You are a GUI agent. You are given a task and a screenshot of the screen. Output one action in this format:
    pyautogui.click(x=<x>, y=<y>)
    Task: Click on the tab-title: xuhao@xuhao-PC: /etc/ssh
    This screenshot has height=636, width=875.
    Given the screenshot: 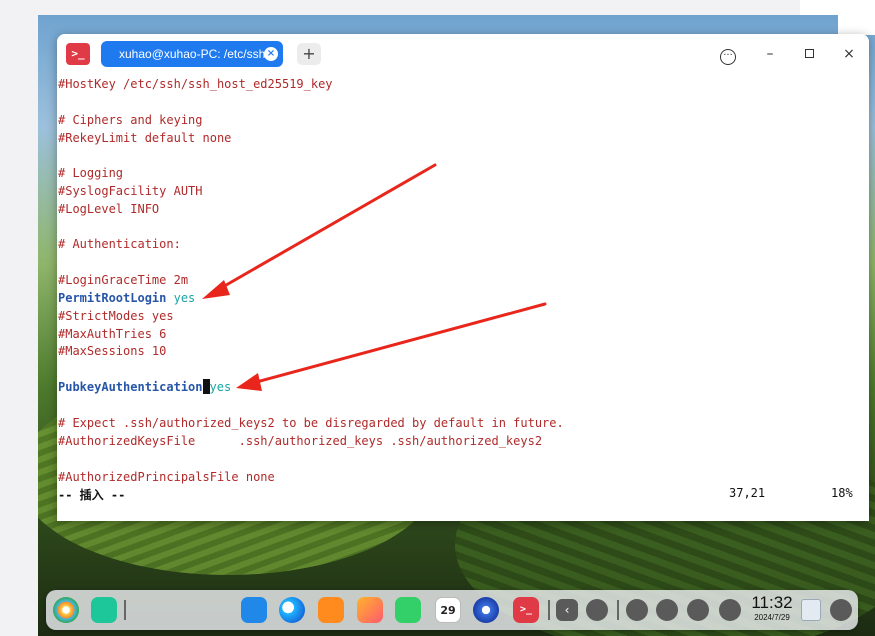 What is the action you would take?
    pyautogui.click(x=192, y=54)
    